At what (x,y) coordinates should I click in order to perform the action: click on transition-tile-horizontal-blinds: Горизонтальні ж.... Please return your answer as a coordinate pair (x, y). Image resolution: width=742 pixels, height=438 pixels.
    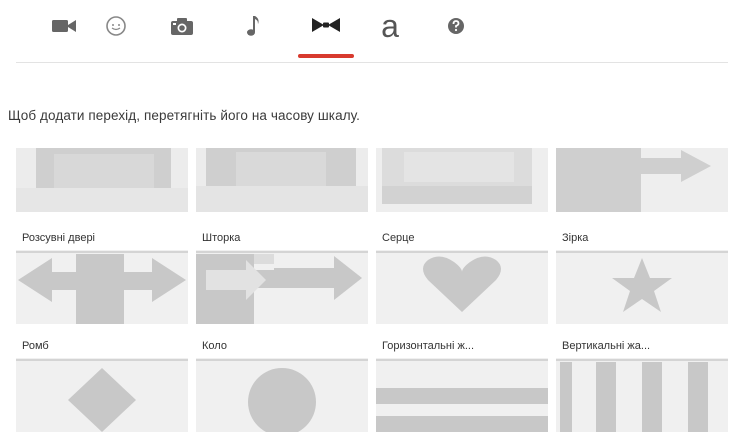
    Looking at the image, I should click on (462, 384).